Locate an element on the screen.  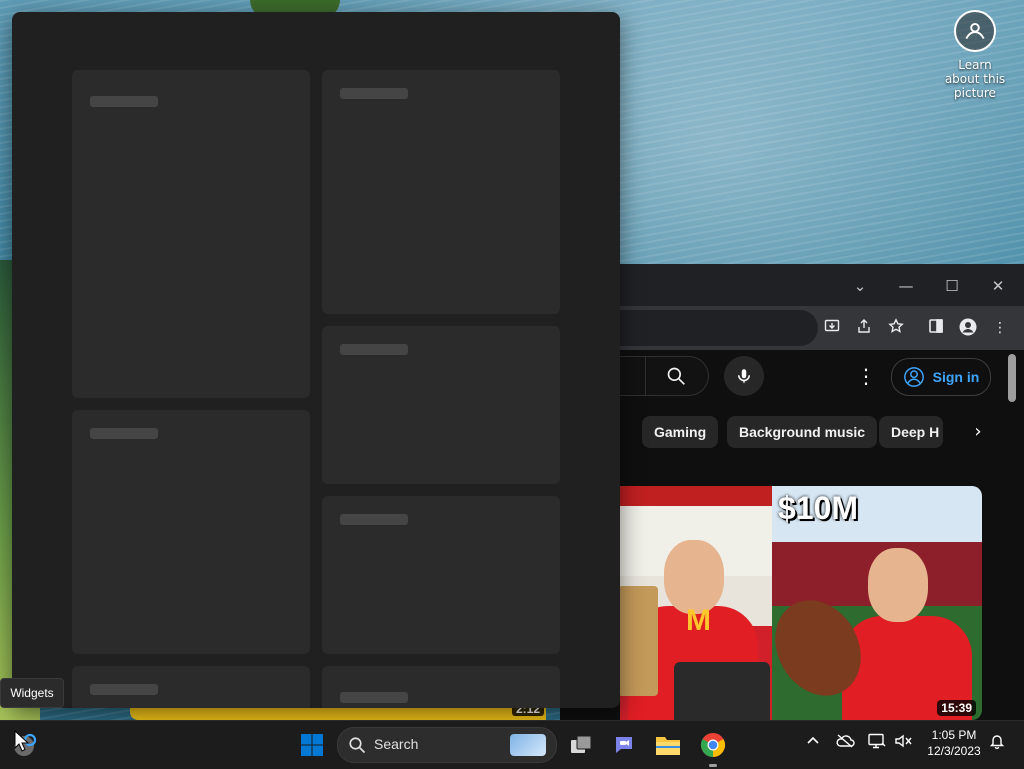
task-view-button is located at coordinates (581, 745).